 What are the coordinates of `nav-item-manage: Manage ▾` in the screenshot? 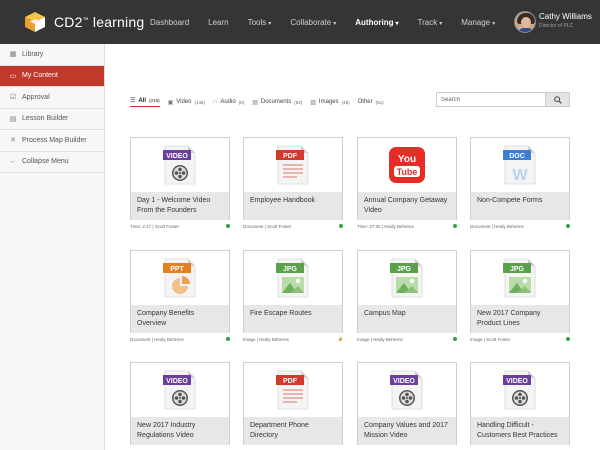 It's located at (478, 22).